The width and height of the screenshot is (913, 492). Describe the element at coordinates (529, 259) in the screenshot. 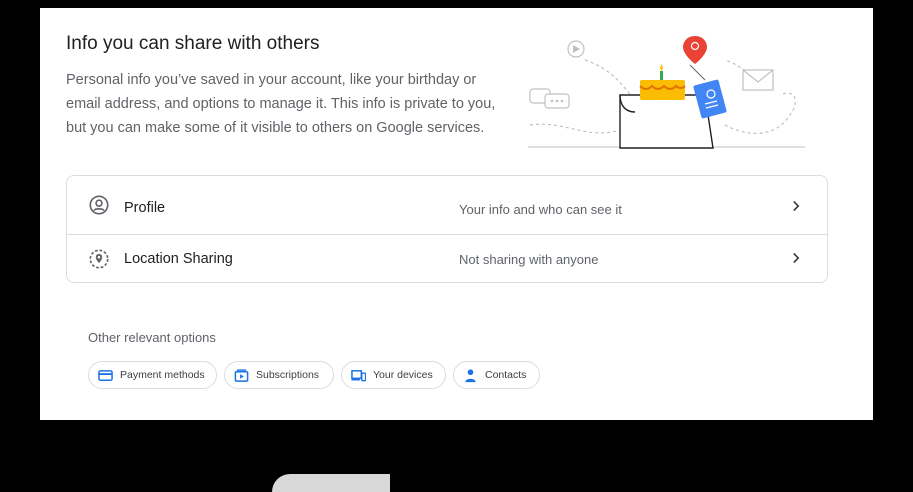

I see `location-sharing-value: Not sharing with anyone` at that location.